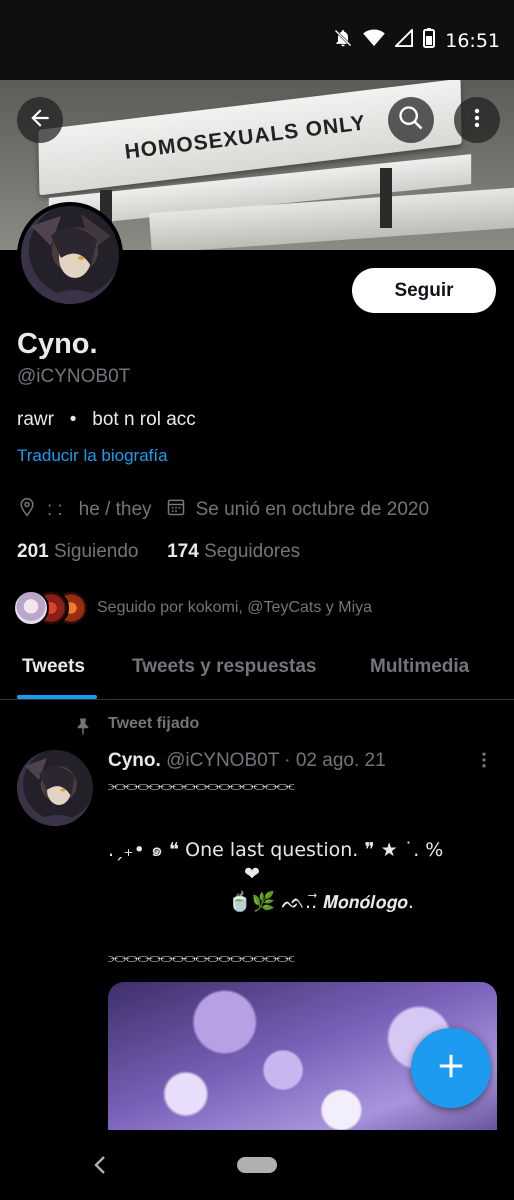 This screenshot has width=514, height=1200. Describe the element at coordinates (312, 509) in the screenshot. I see `profile-joined-date: Se unió en octubre de 2020` at that location.